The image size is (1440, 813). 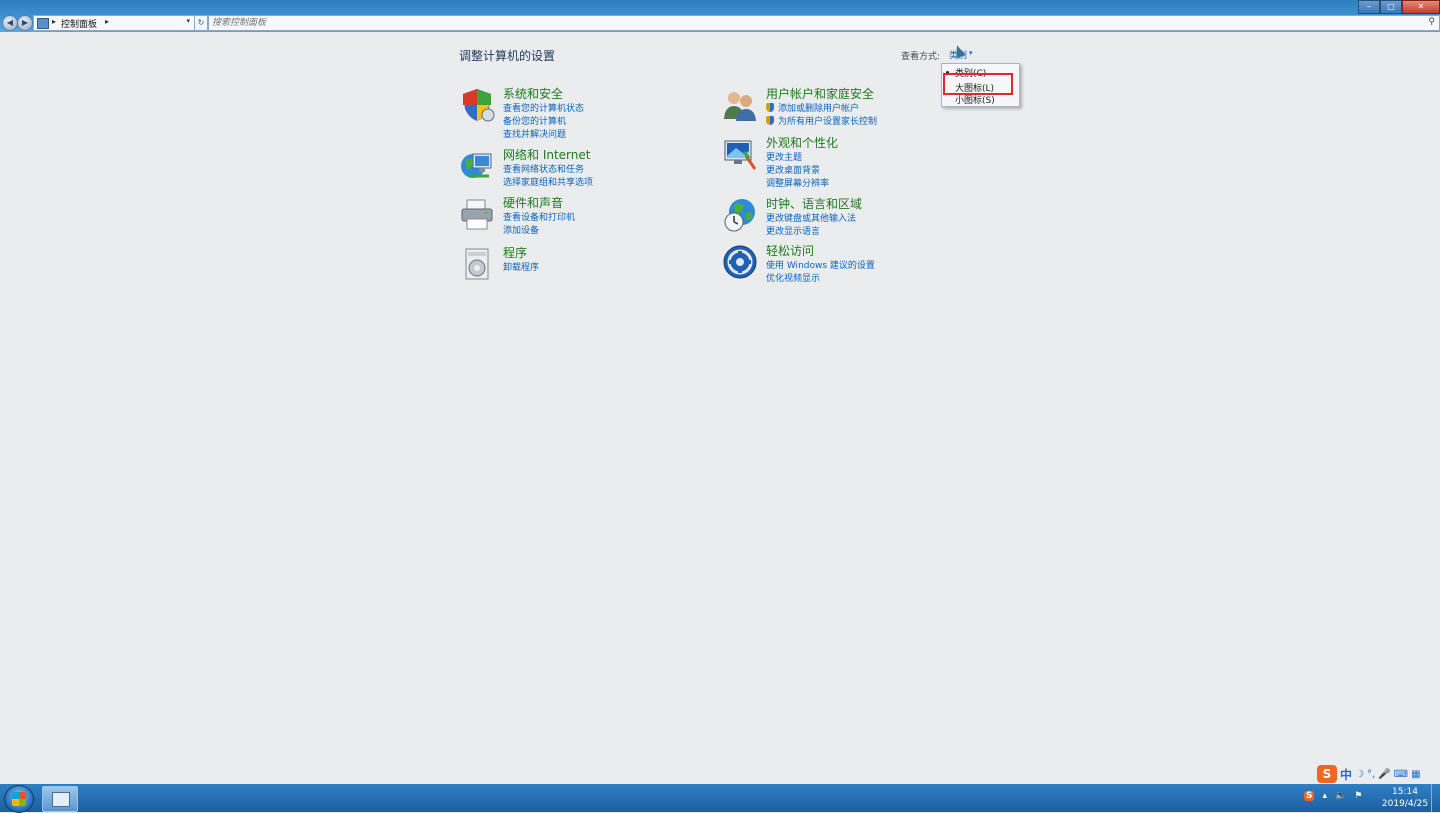 I want to click on category-title: 外观和个性化, so click(x=802, y=142).